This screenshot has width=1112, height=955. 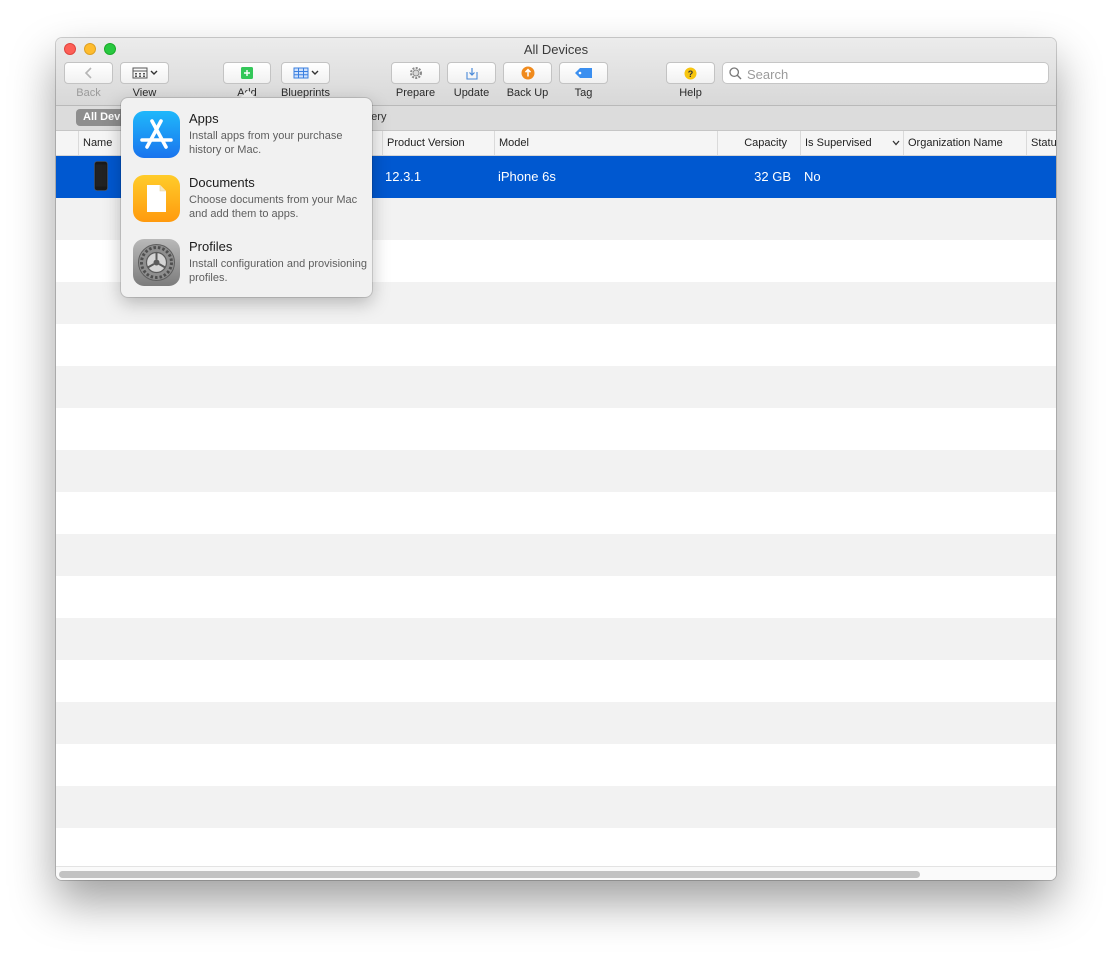 I want to click on document-icon, so click(x=156, y=198).